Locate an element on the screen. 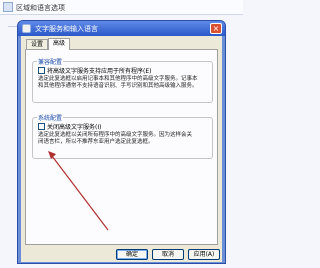 The image size is (320, 268). checkbox-label: 将高级文字服务支持应用于所有程序(E) is located at coordinates (99, 70).